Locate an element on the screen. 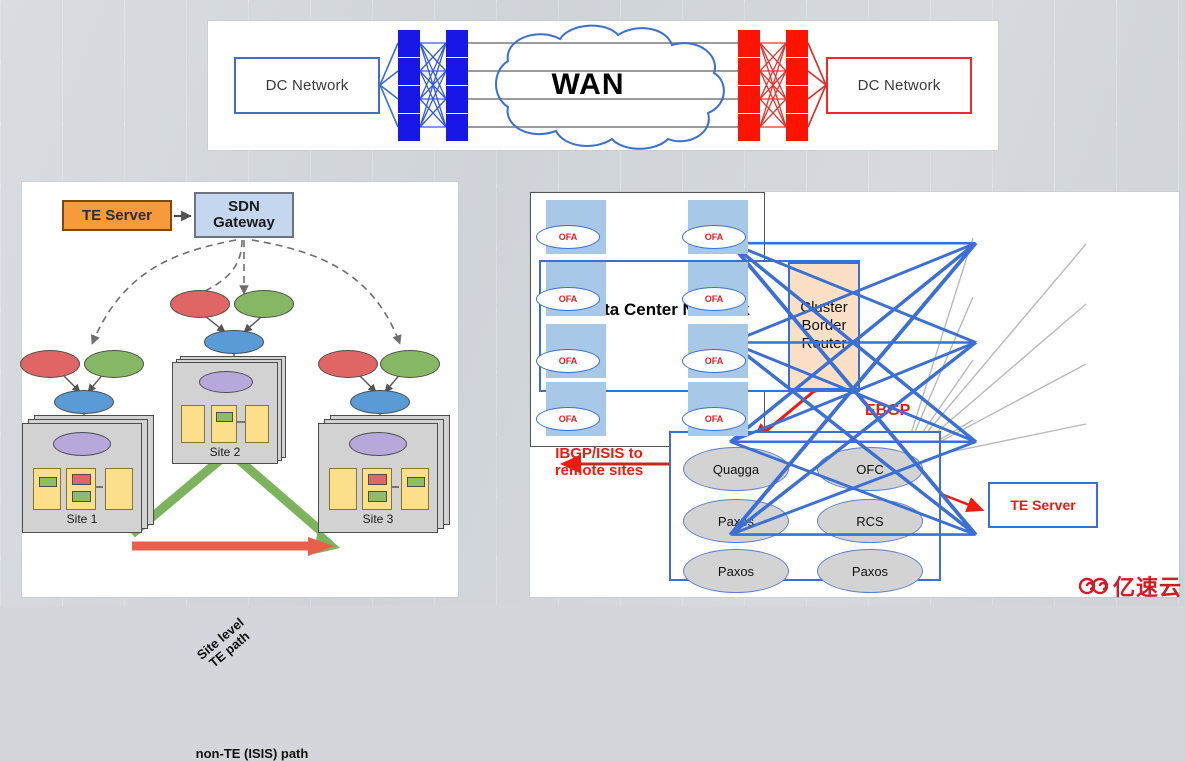  site3-box: Site 3 is located at coordinates (378, 478).